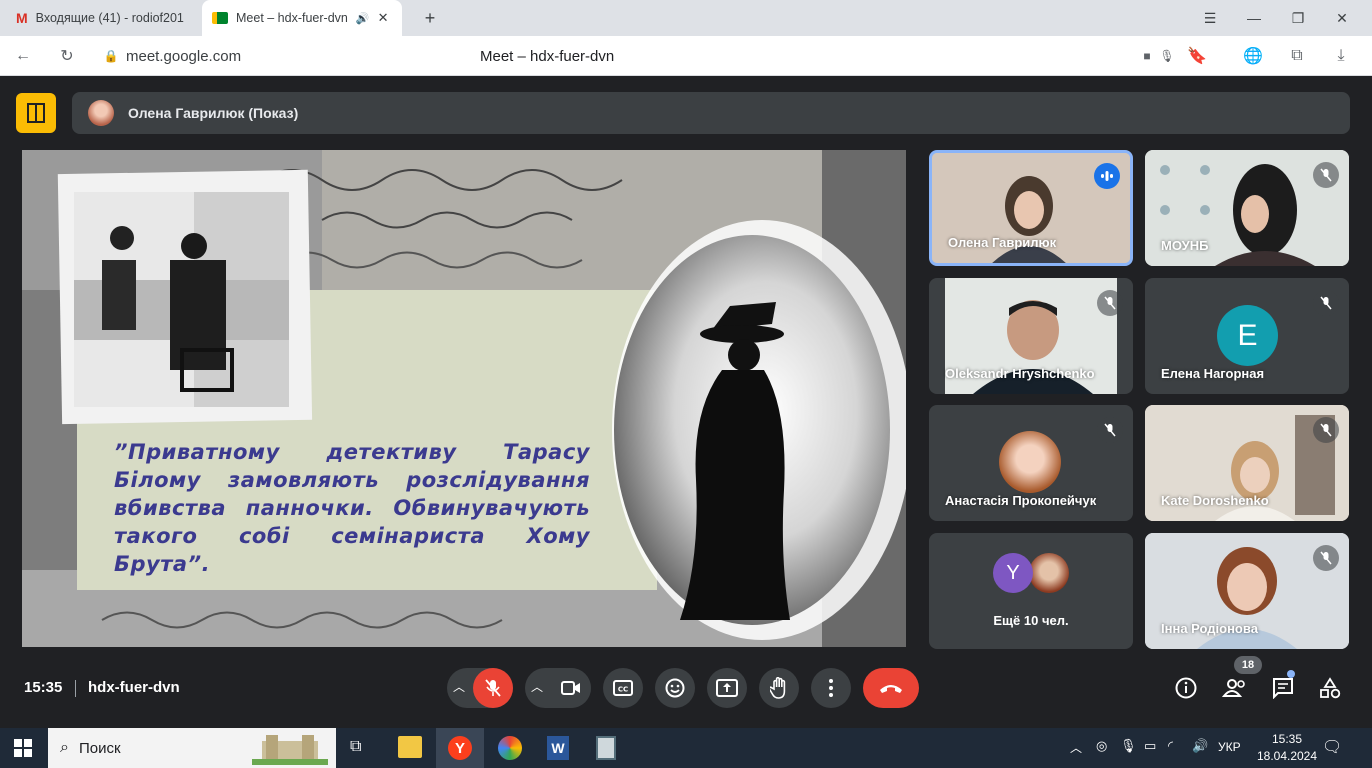  I want to click on minimize-button: —, so click(1254, 18).